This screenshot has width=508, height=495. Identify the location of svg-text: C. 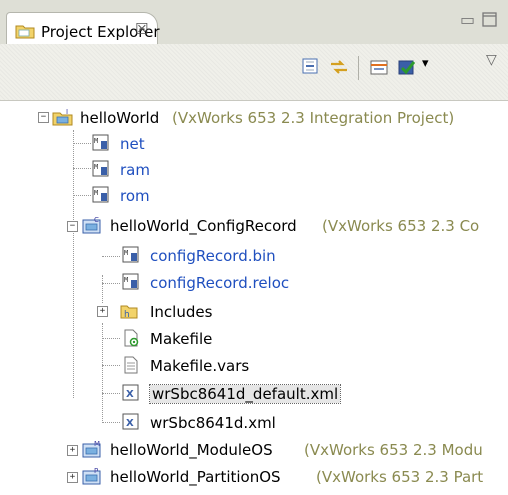
(96, 220).